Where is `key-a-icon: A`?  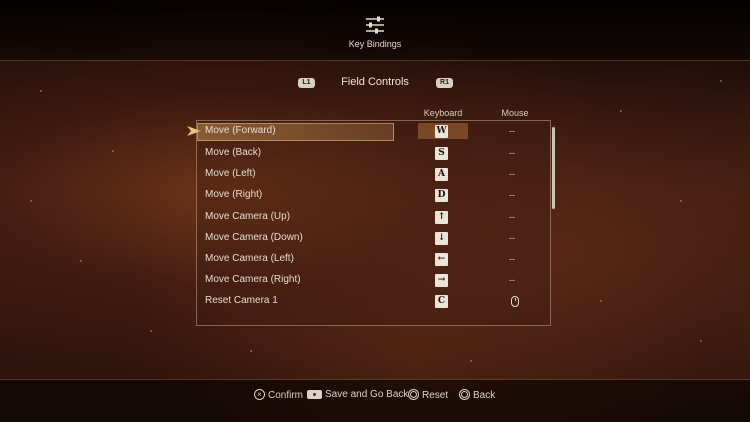 key-a-icon: A is located at coordinates (441, 174).